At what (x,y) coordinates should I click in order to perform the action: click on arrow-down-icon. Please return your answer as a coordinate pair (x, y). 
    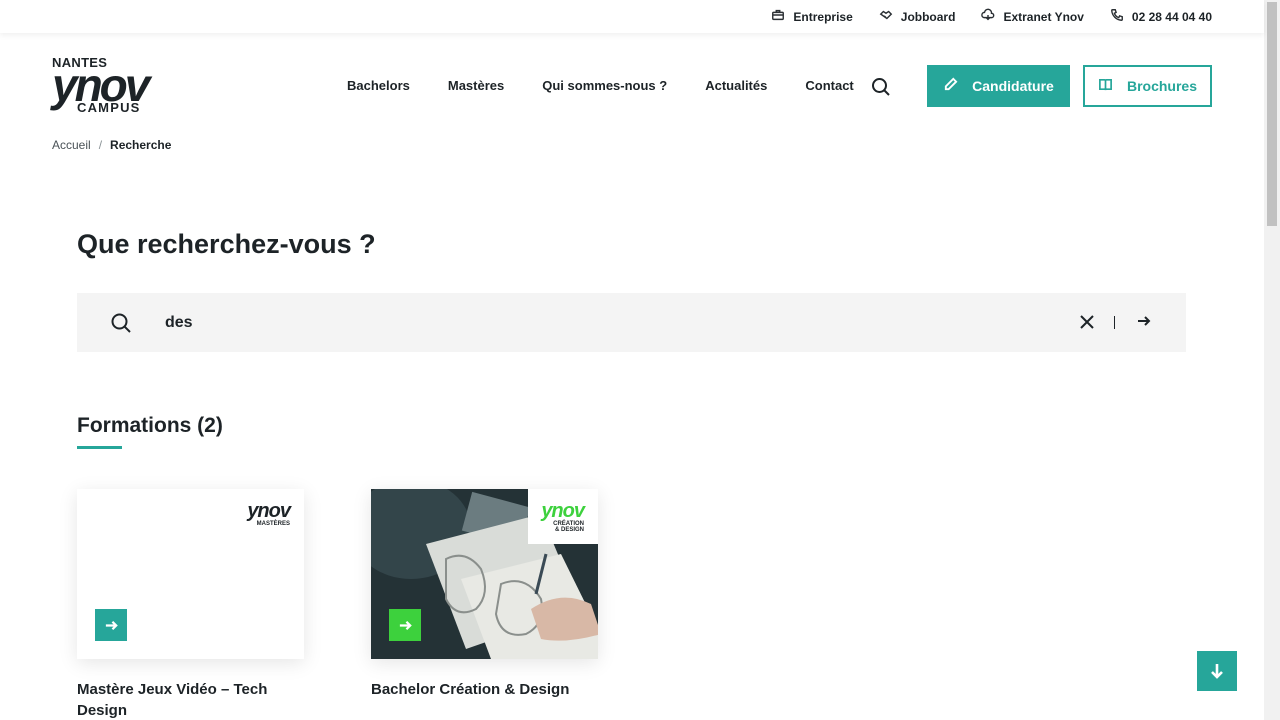
    Looking at the image, I should click on (1217, 671).